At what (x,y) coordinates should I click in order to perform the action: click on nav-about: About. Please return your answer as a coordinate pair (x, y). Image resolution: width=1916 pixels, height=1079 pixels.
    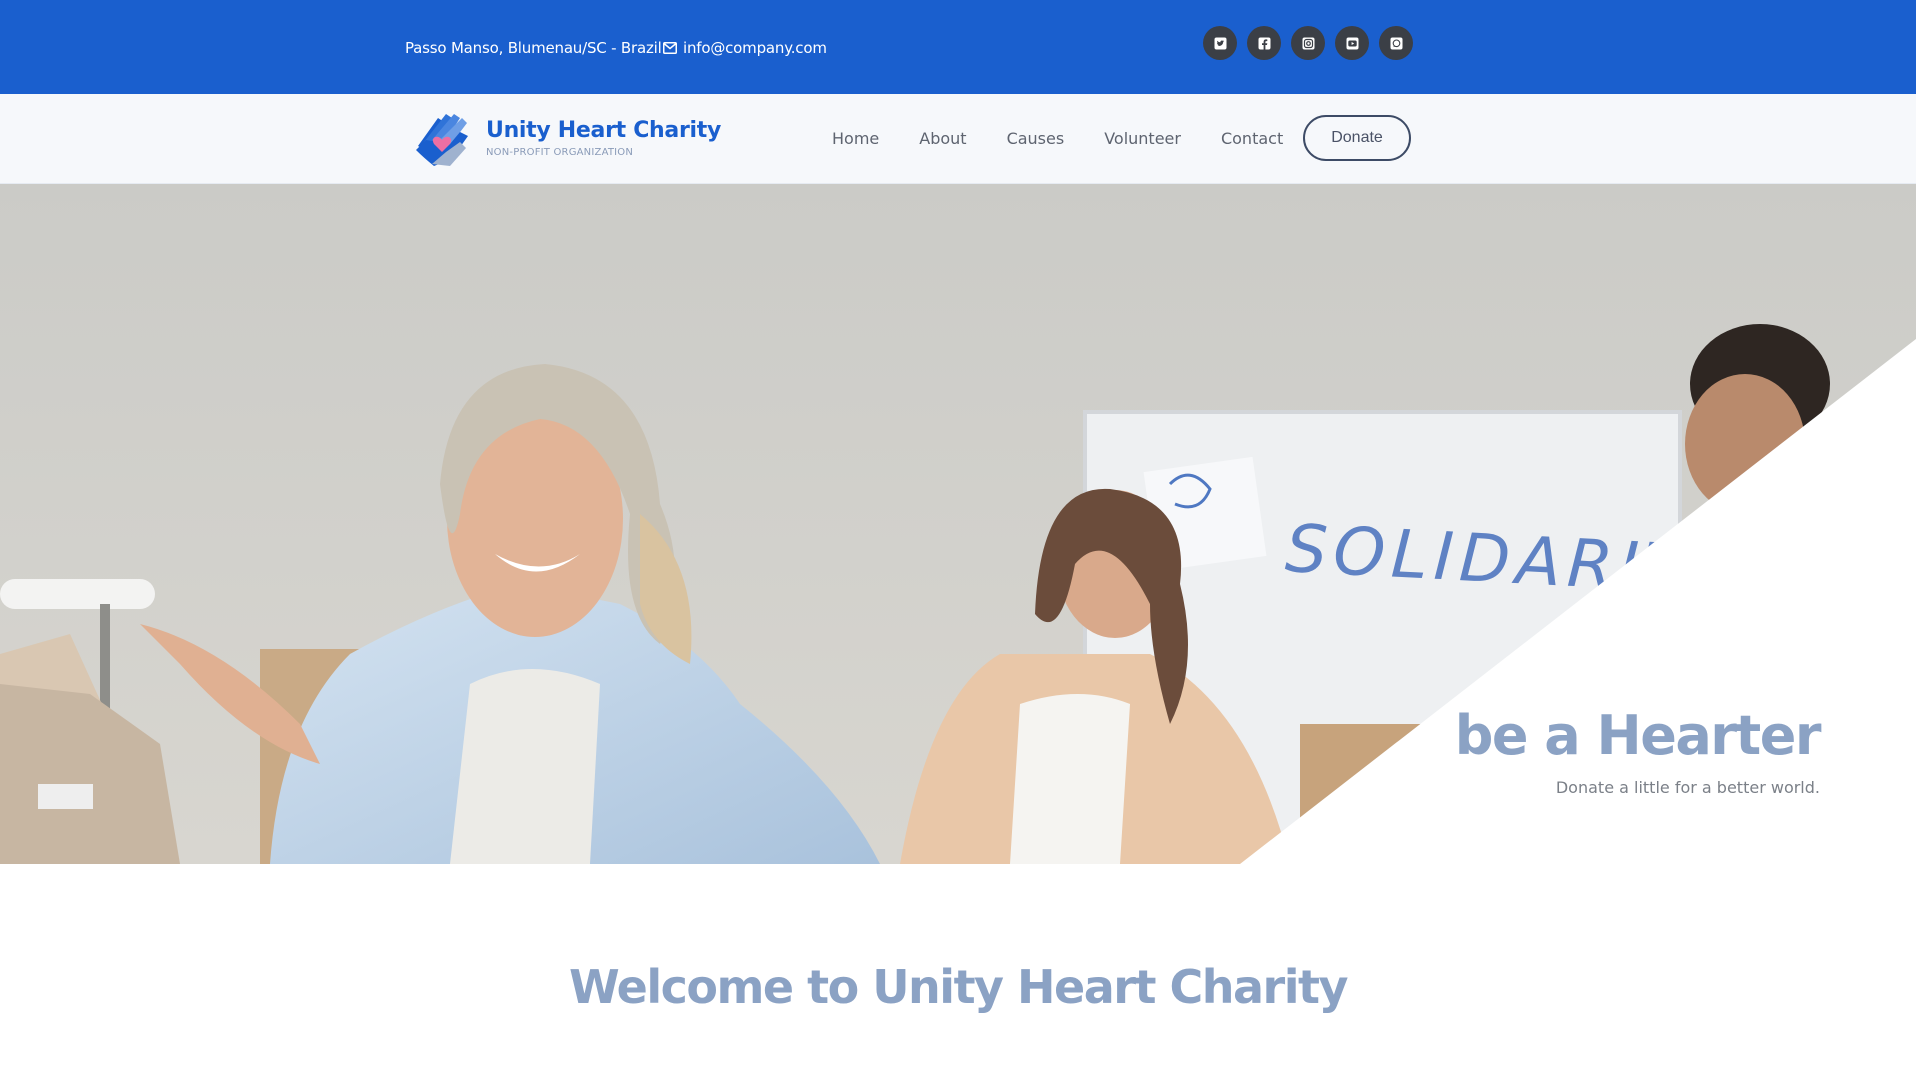
    Looking at the image, I should click on (942, 138).